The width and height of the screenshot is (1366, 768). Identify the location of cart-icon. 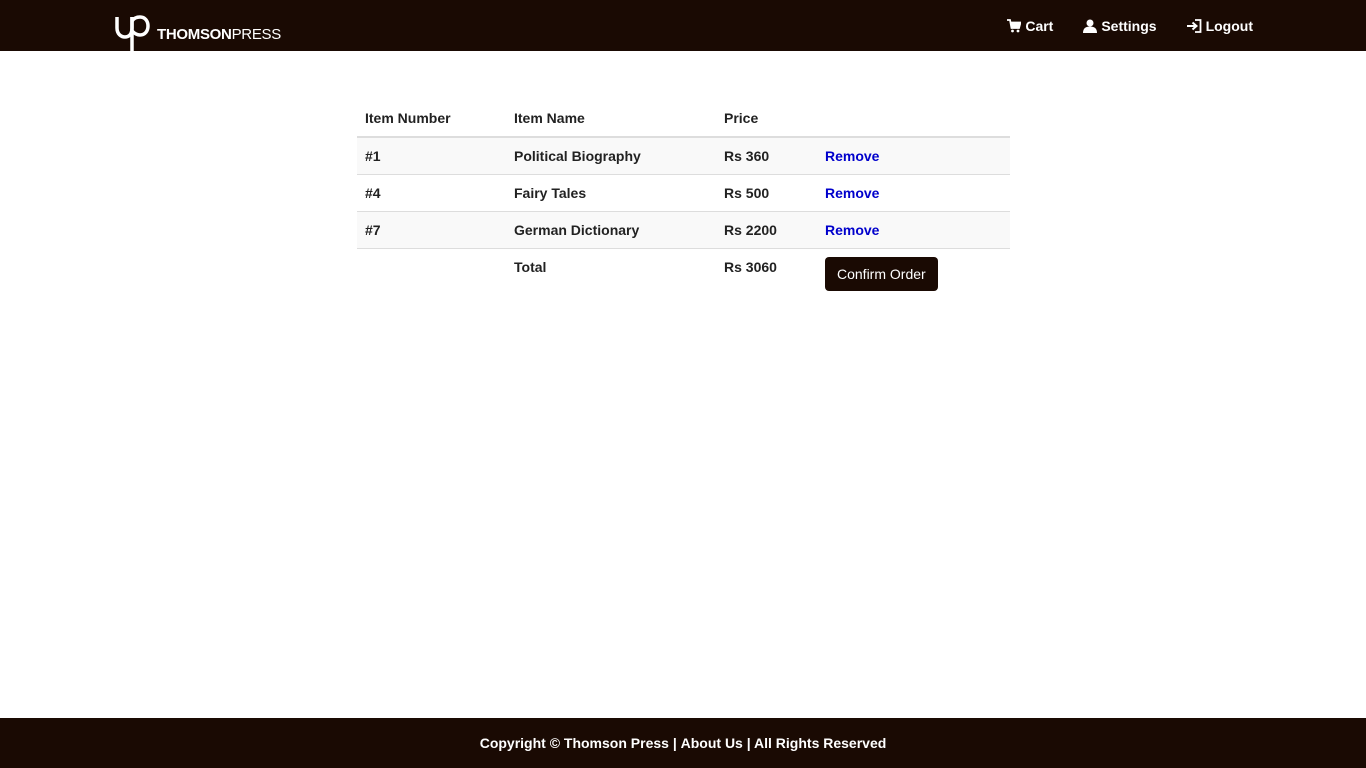
(1014, 25).